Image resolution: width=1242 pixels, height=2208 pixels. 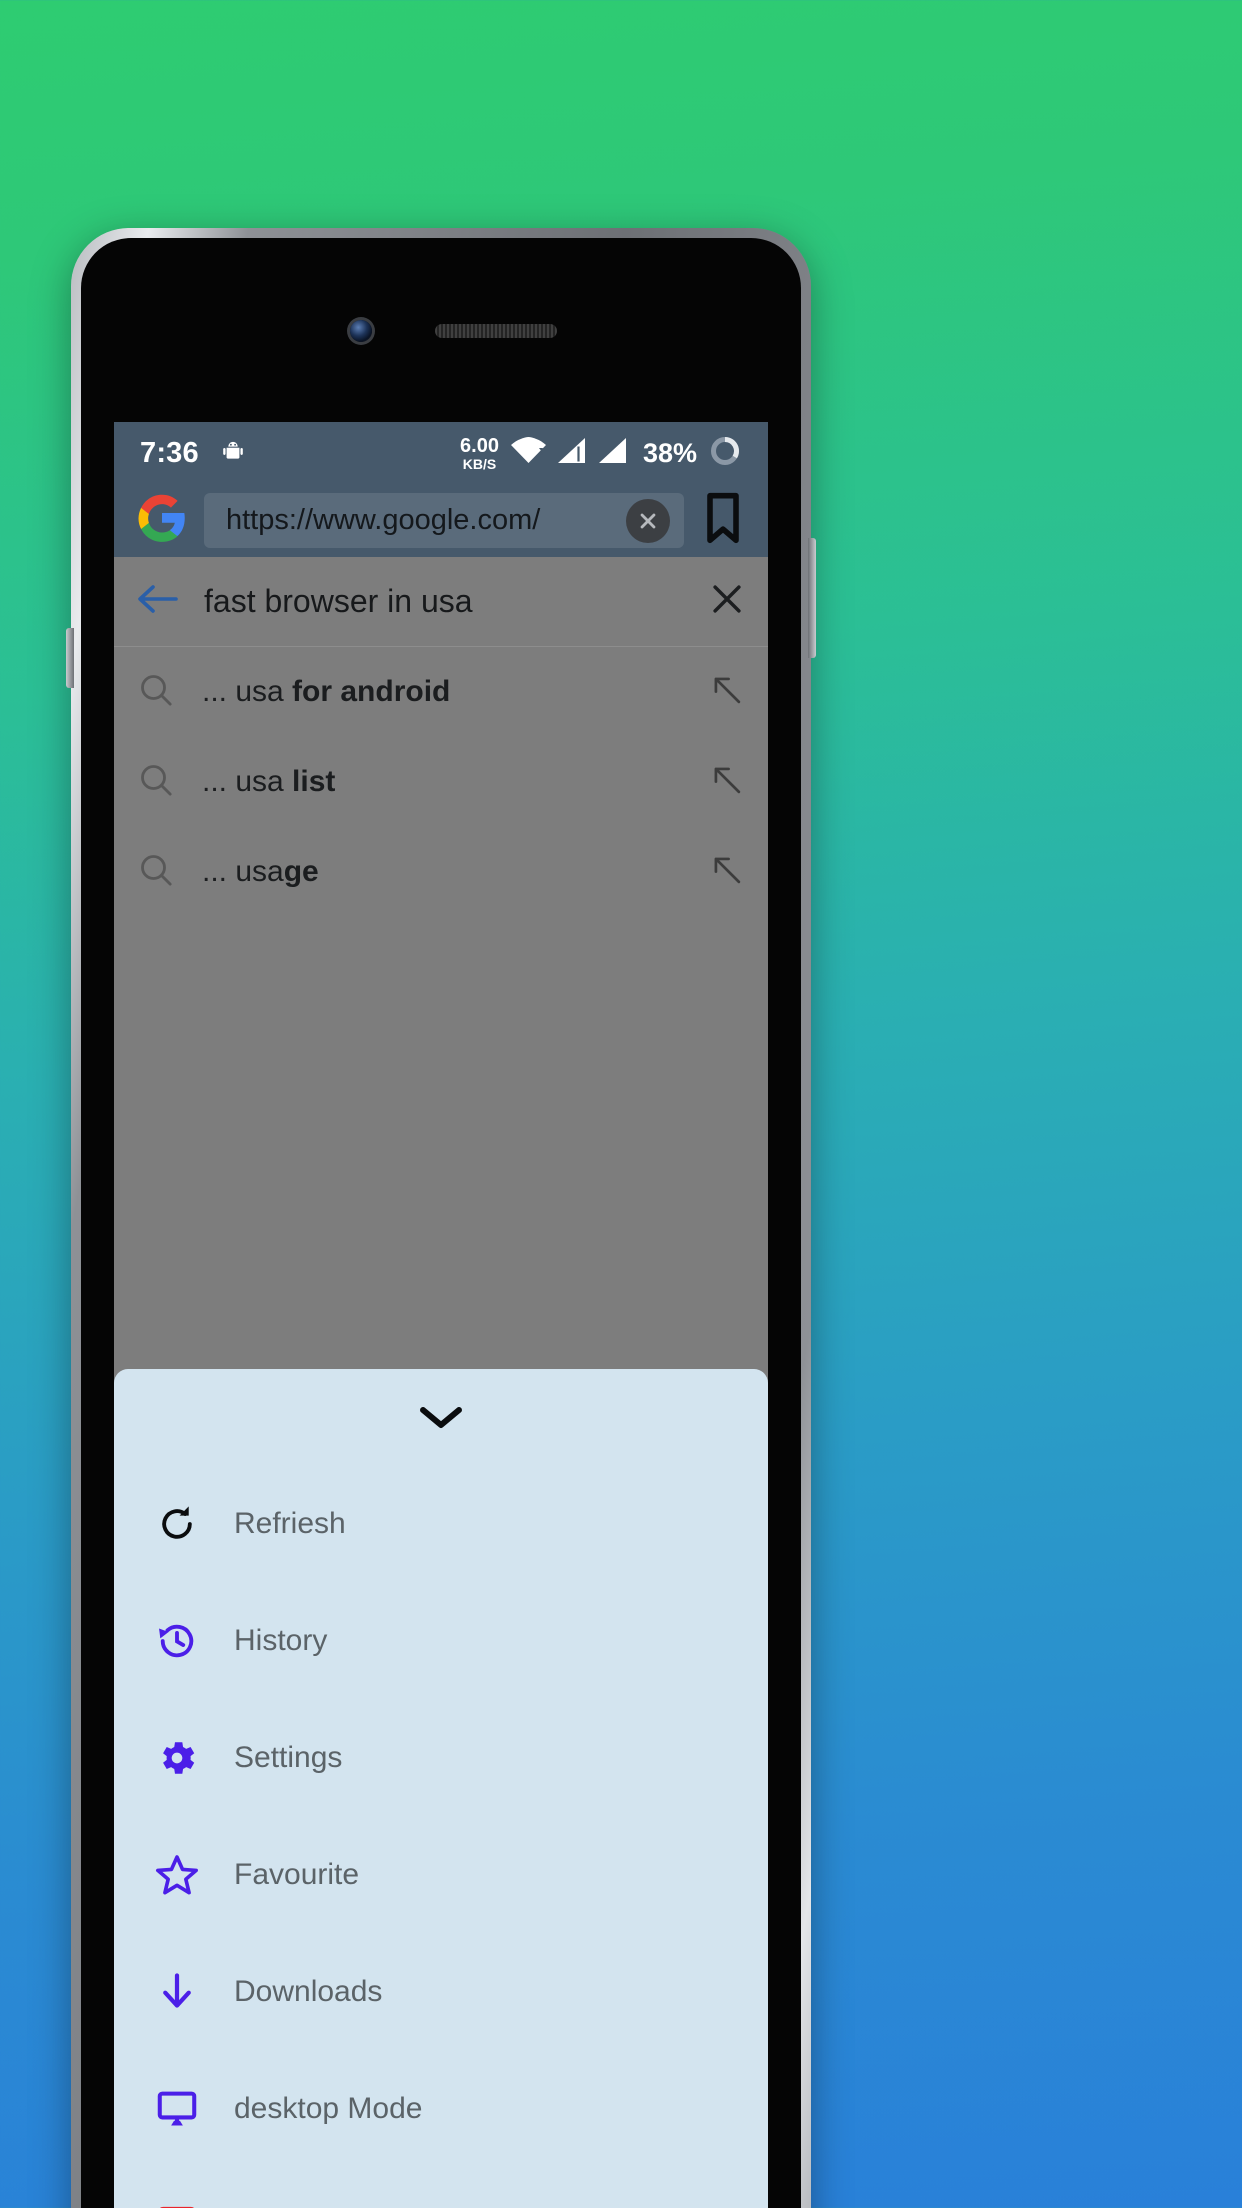 I want to click on chevron-down-icon, so click(x=441, y=1417).